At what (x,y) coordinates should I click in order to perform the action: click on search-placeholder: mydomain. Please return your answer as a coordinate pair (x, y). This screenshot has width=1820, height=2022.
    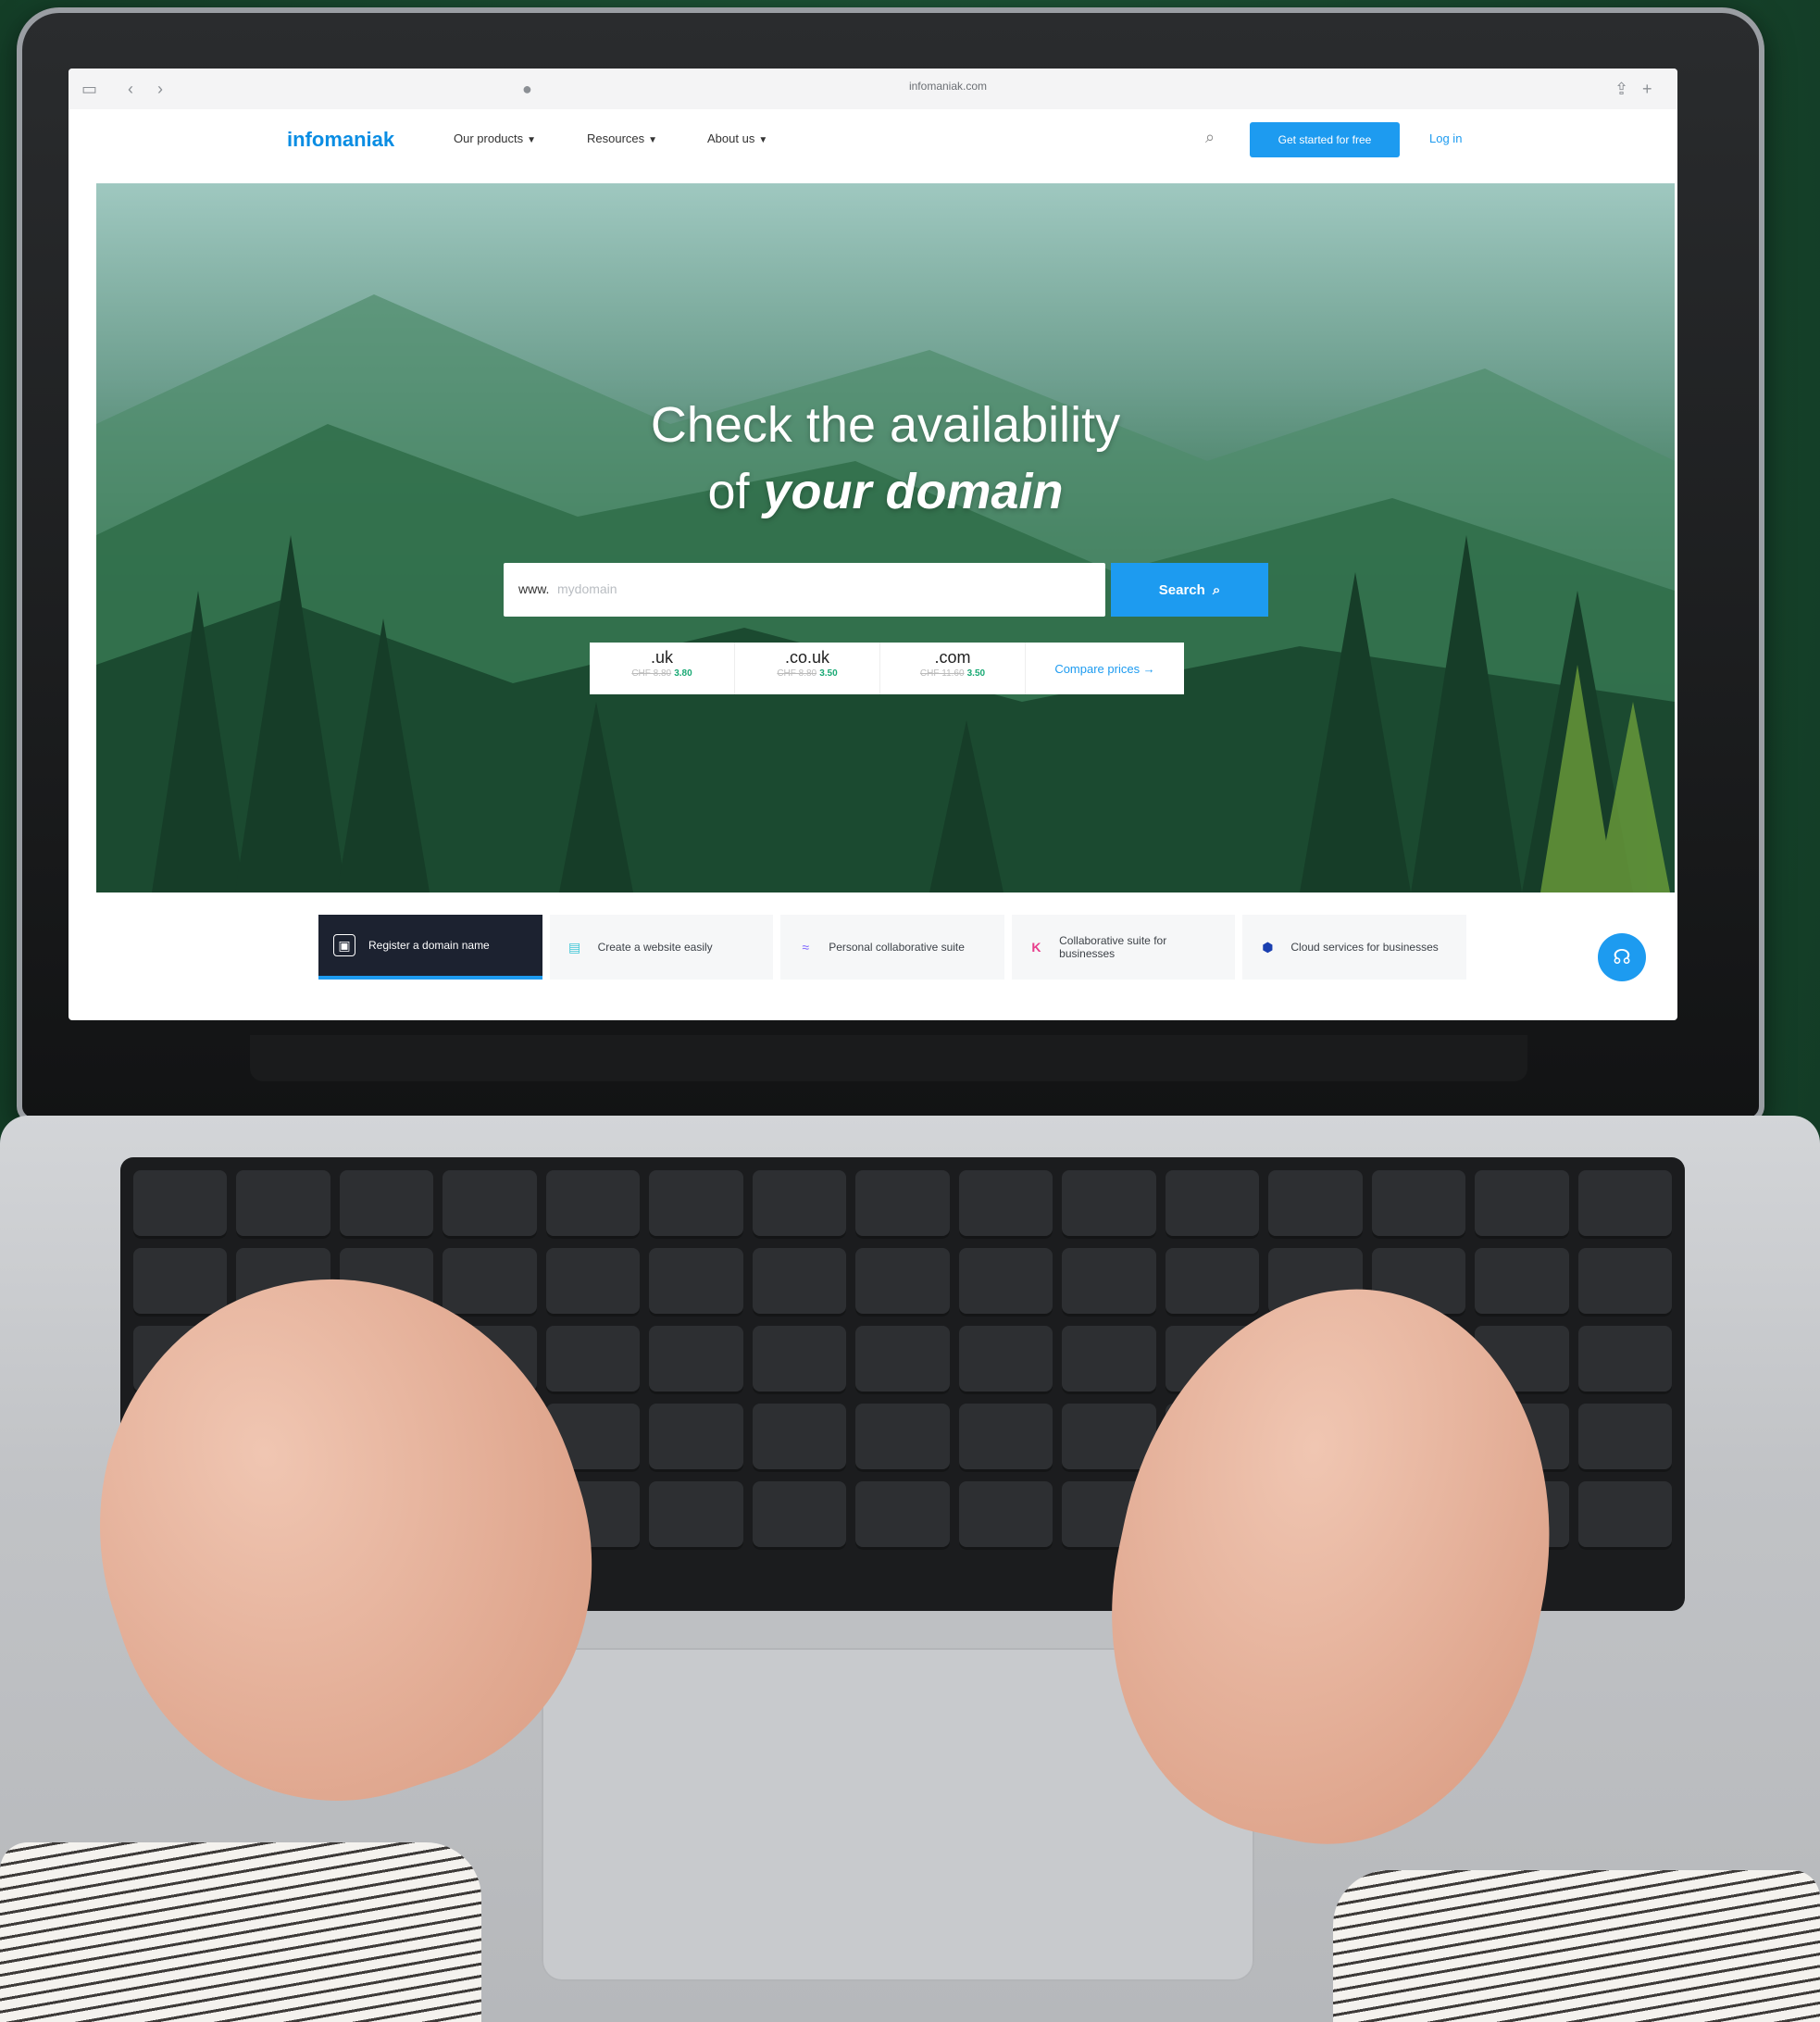
    Looking at the image, I should click on (587, 588).